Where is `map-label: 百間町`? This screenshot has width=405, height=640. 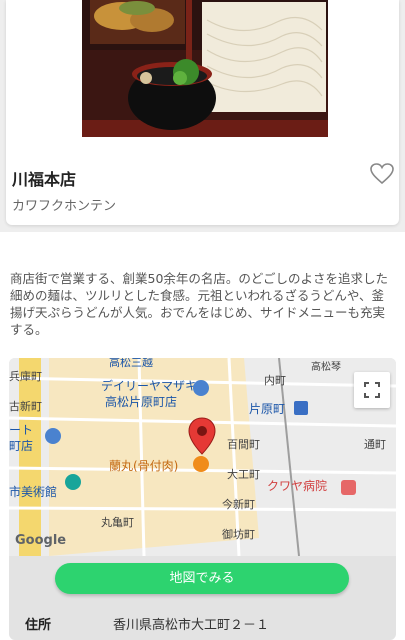
map-label: 百間町 is located at coordinates (243, 444).